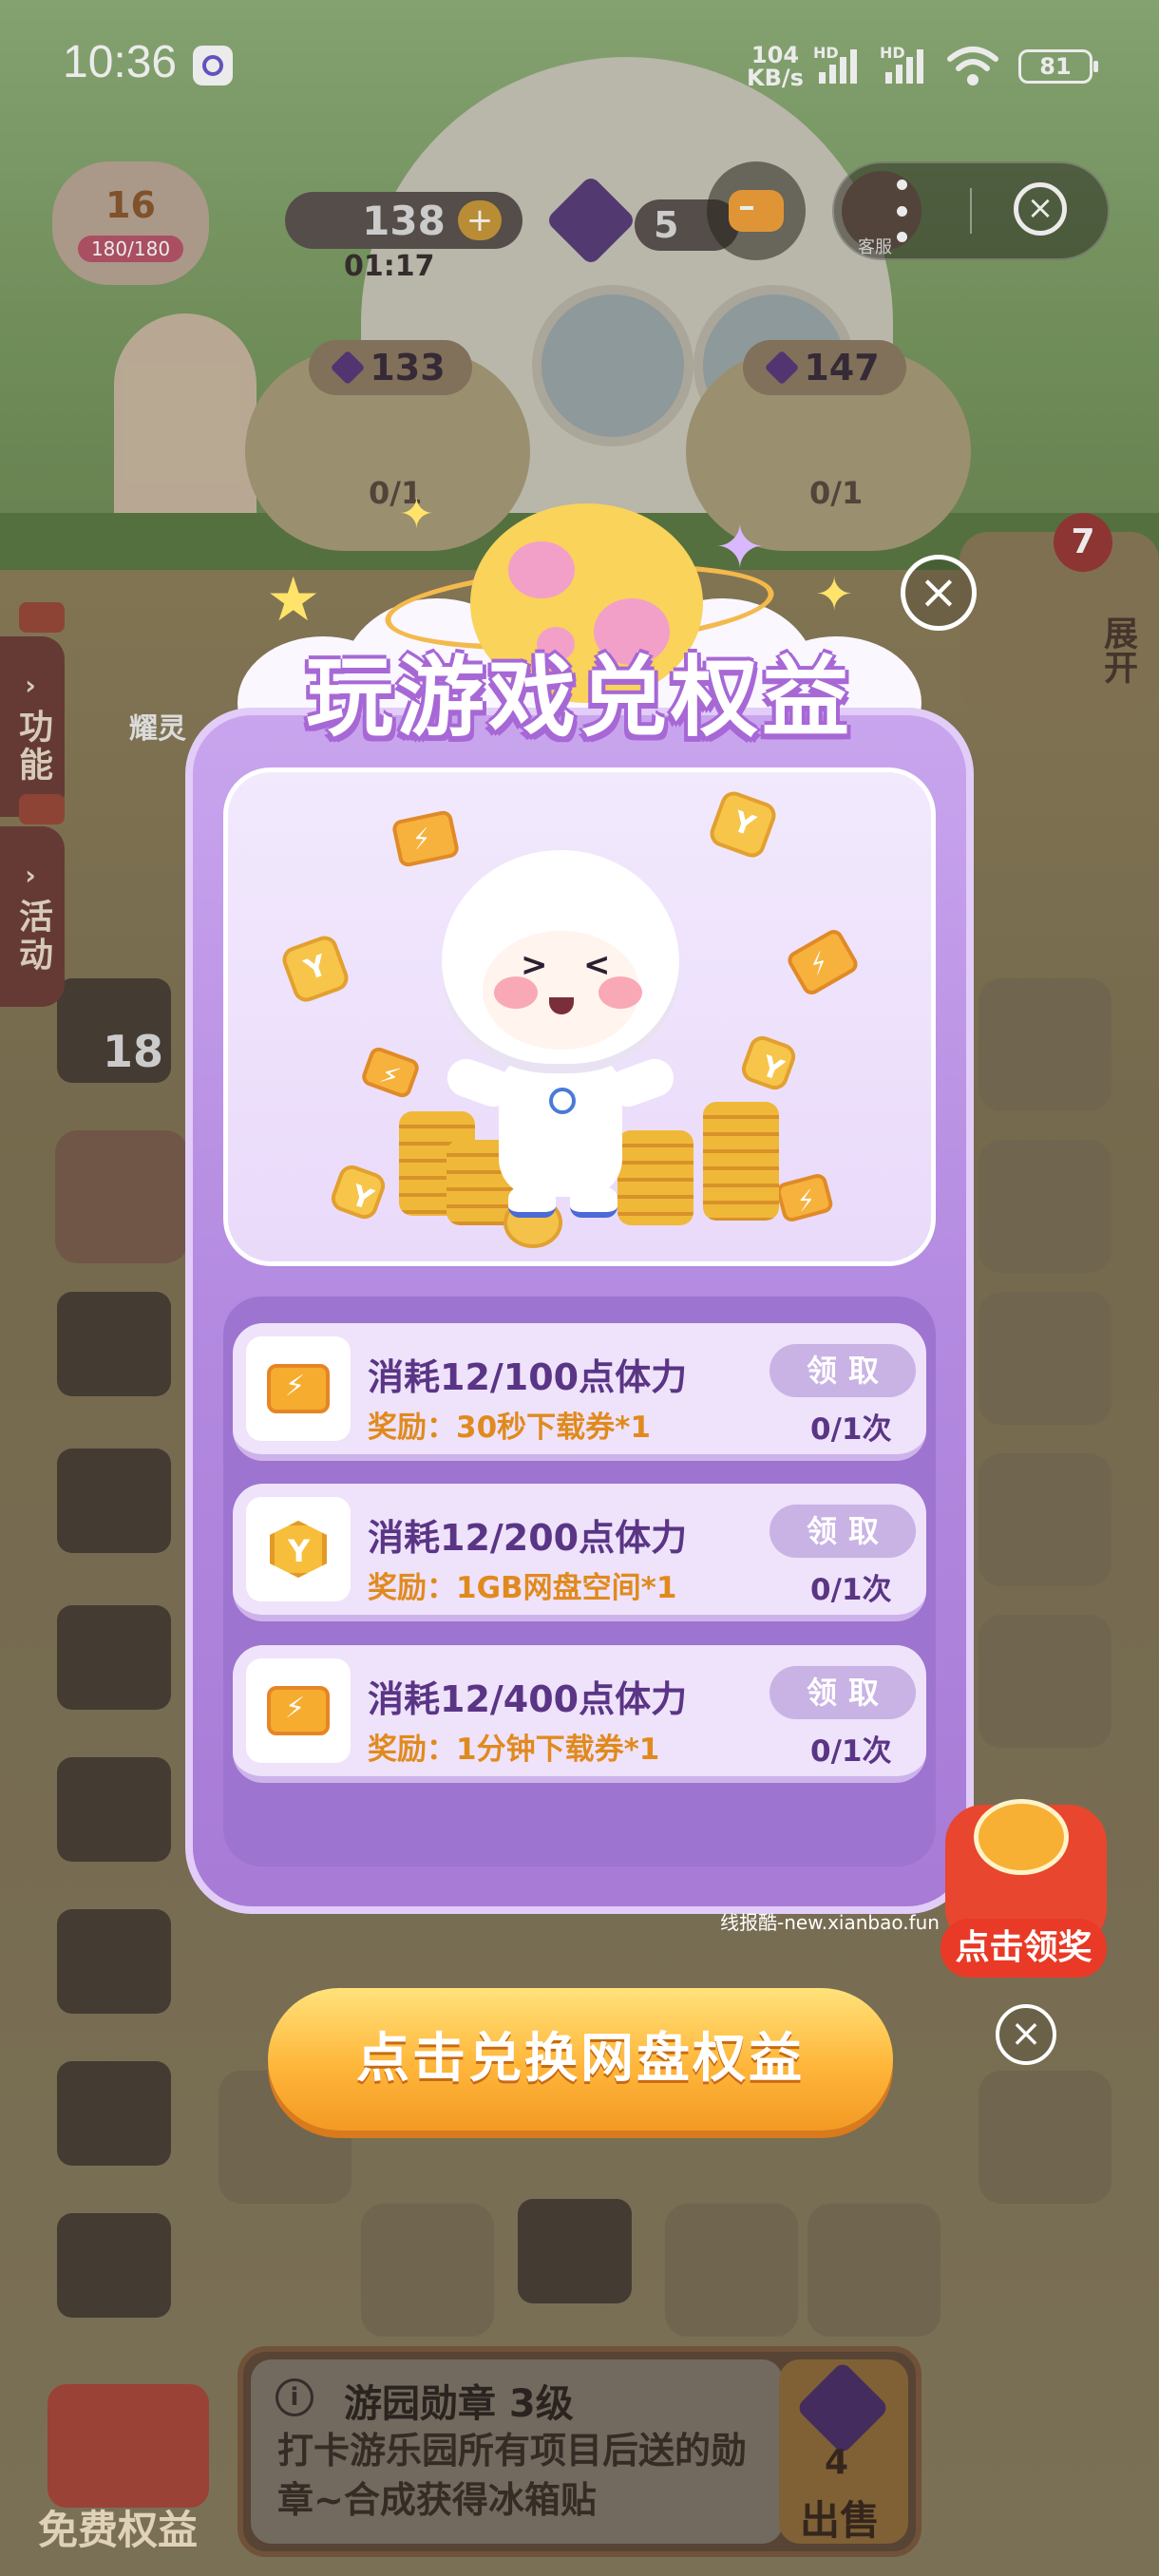  What do you see at coordinates (522, 1588) in the screenshot?
I see `reward-description: 奖励：1GB网盘空间*1` at bounding box center [522, 1588].